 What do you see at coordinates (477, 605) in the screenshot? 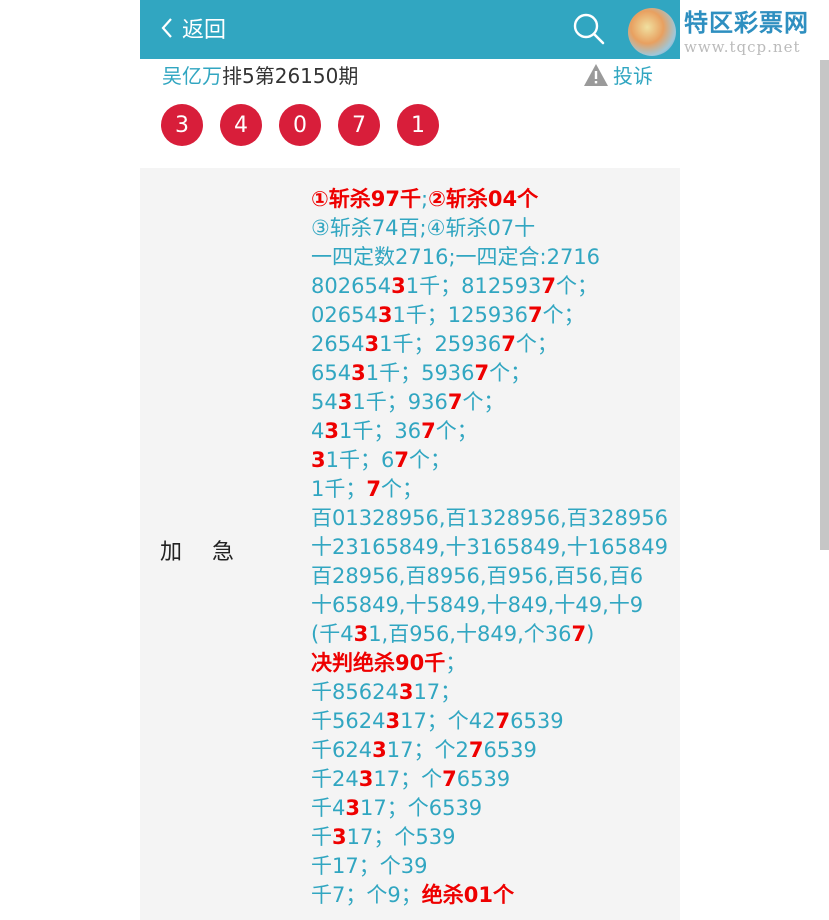
I see `line-text: 十65849,十5849,十849,十49,十9` at bounding box center [477, 605].